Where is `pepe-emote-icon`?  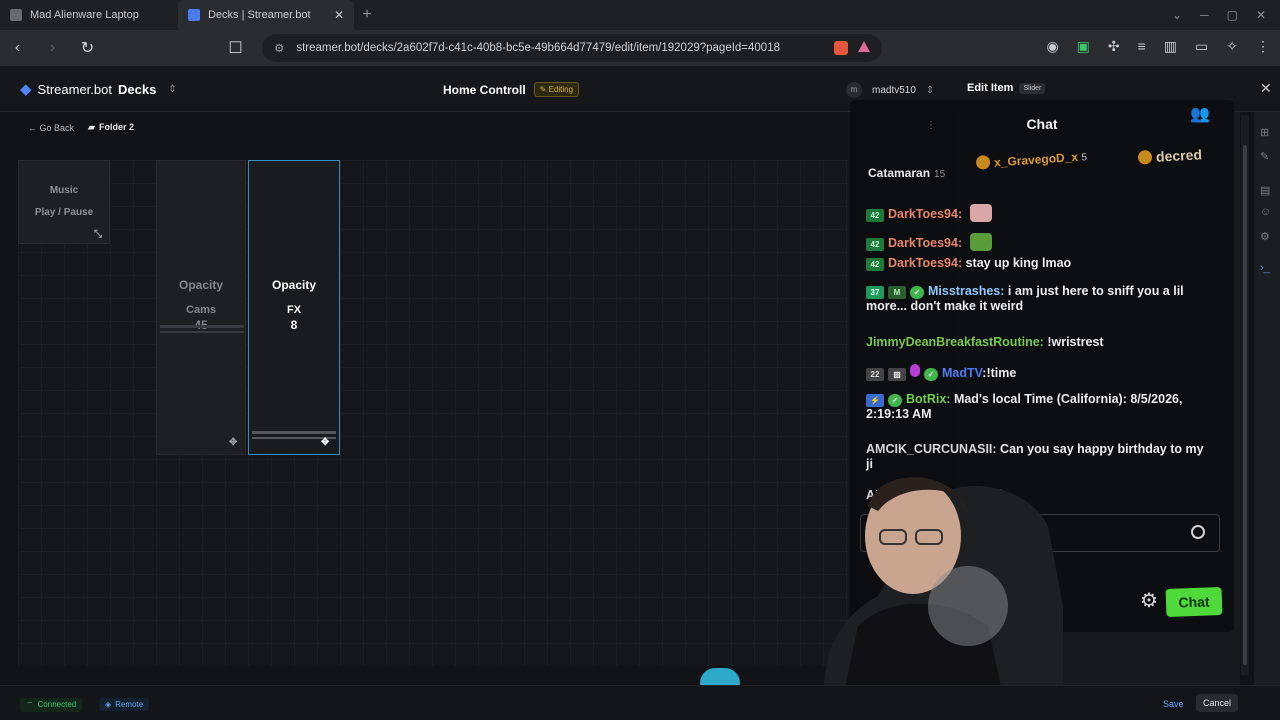 pepe-emote-icon is located at coordinates (980, 242).